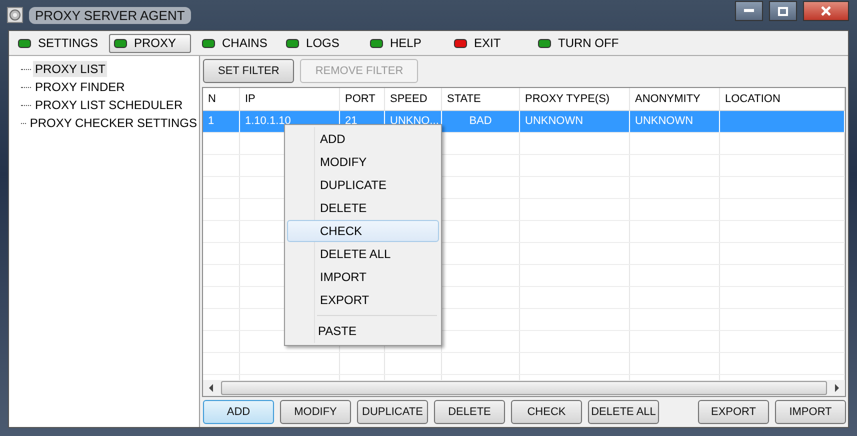 This screenshot has width=857, height=436. Describe the element at coordinates (361, 331) in the screenshot. I see `context-menu-item: PASTE` at that location.